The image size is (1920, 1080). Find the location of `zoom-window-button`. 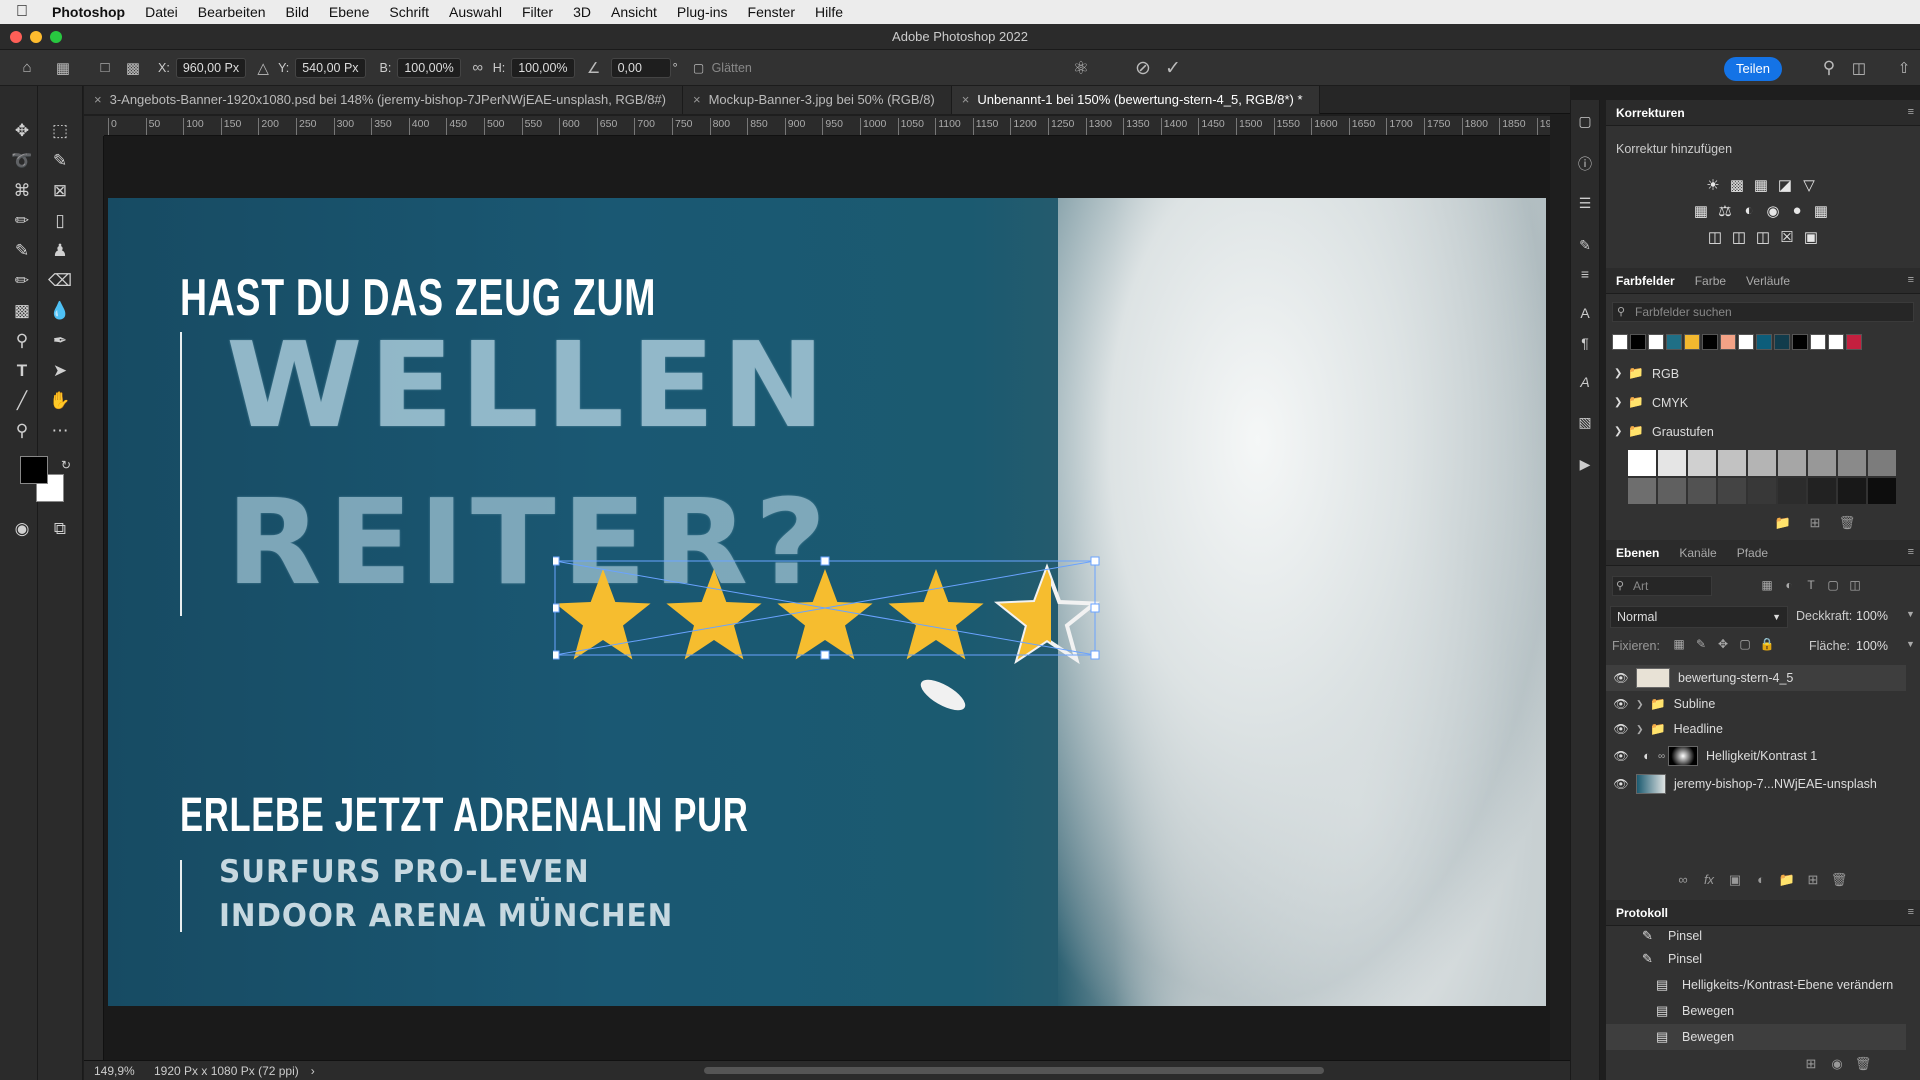

zoom-window-button is located at coordinates (56, 37).